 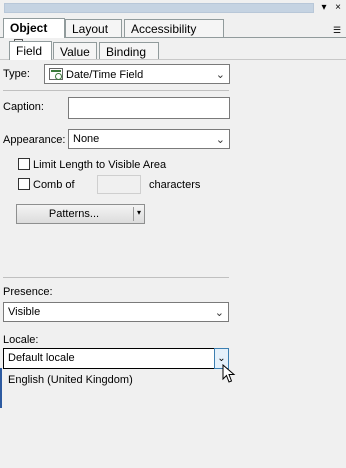 I want to click on patterns-button: Patterns... ▾, so click(x=80, y=214).